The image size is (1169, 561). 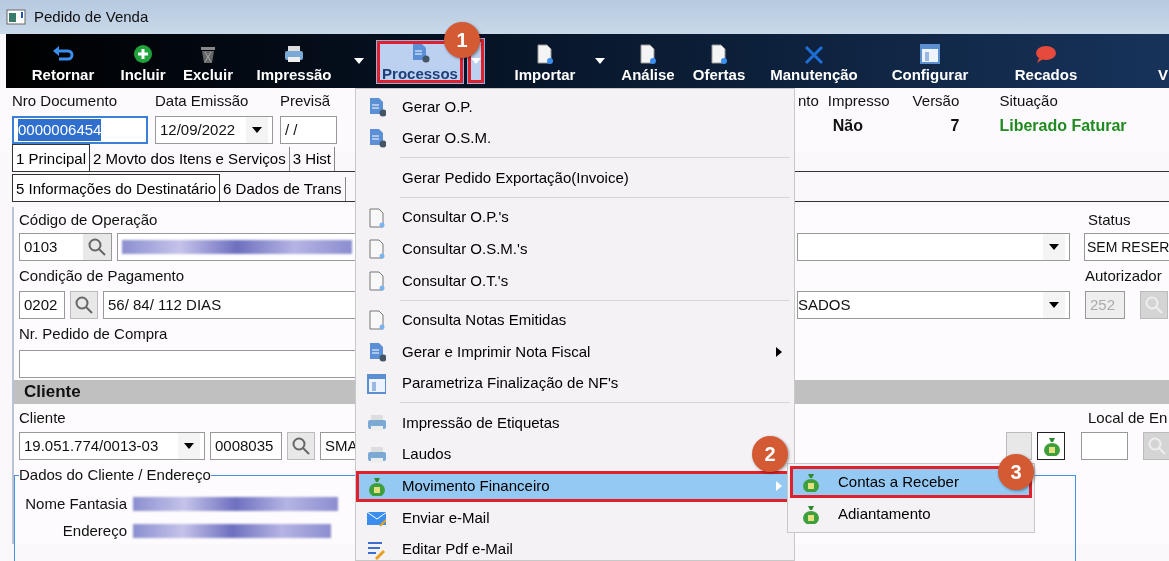 I want to click on menu-item: Consulta Notas Emitidas, so click(x=575, y=320).